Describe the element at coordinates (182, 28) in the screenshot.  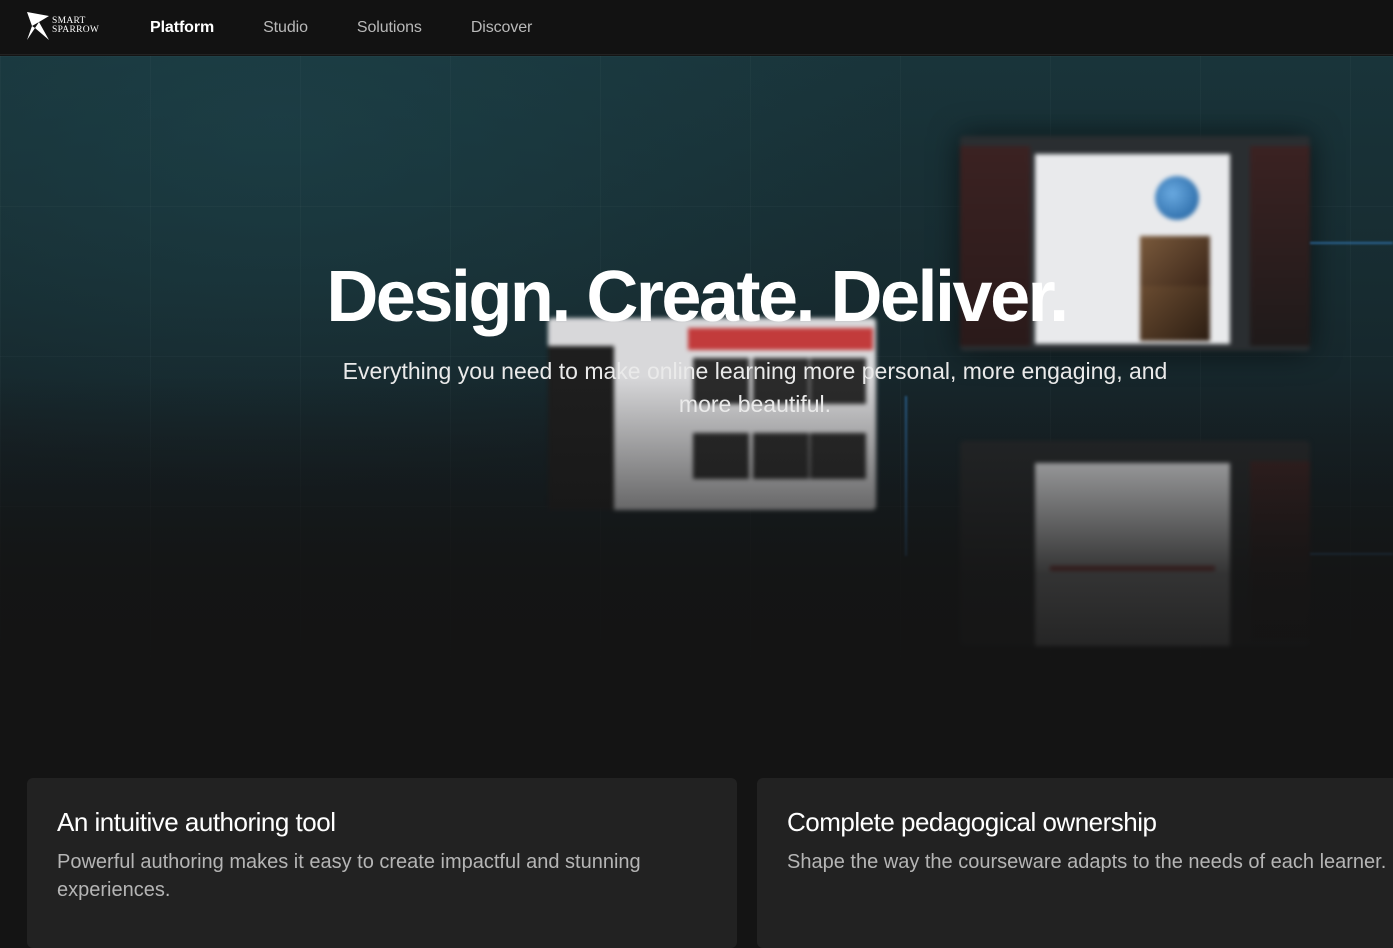
I see `nav-item-platform: Platform` at that location.